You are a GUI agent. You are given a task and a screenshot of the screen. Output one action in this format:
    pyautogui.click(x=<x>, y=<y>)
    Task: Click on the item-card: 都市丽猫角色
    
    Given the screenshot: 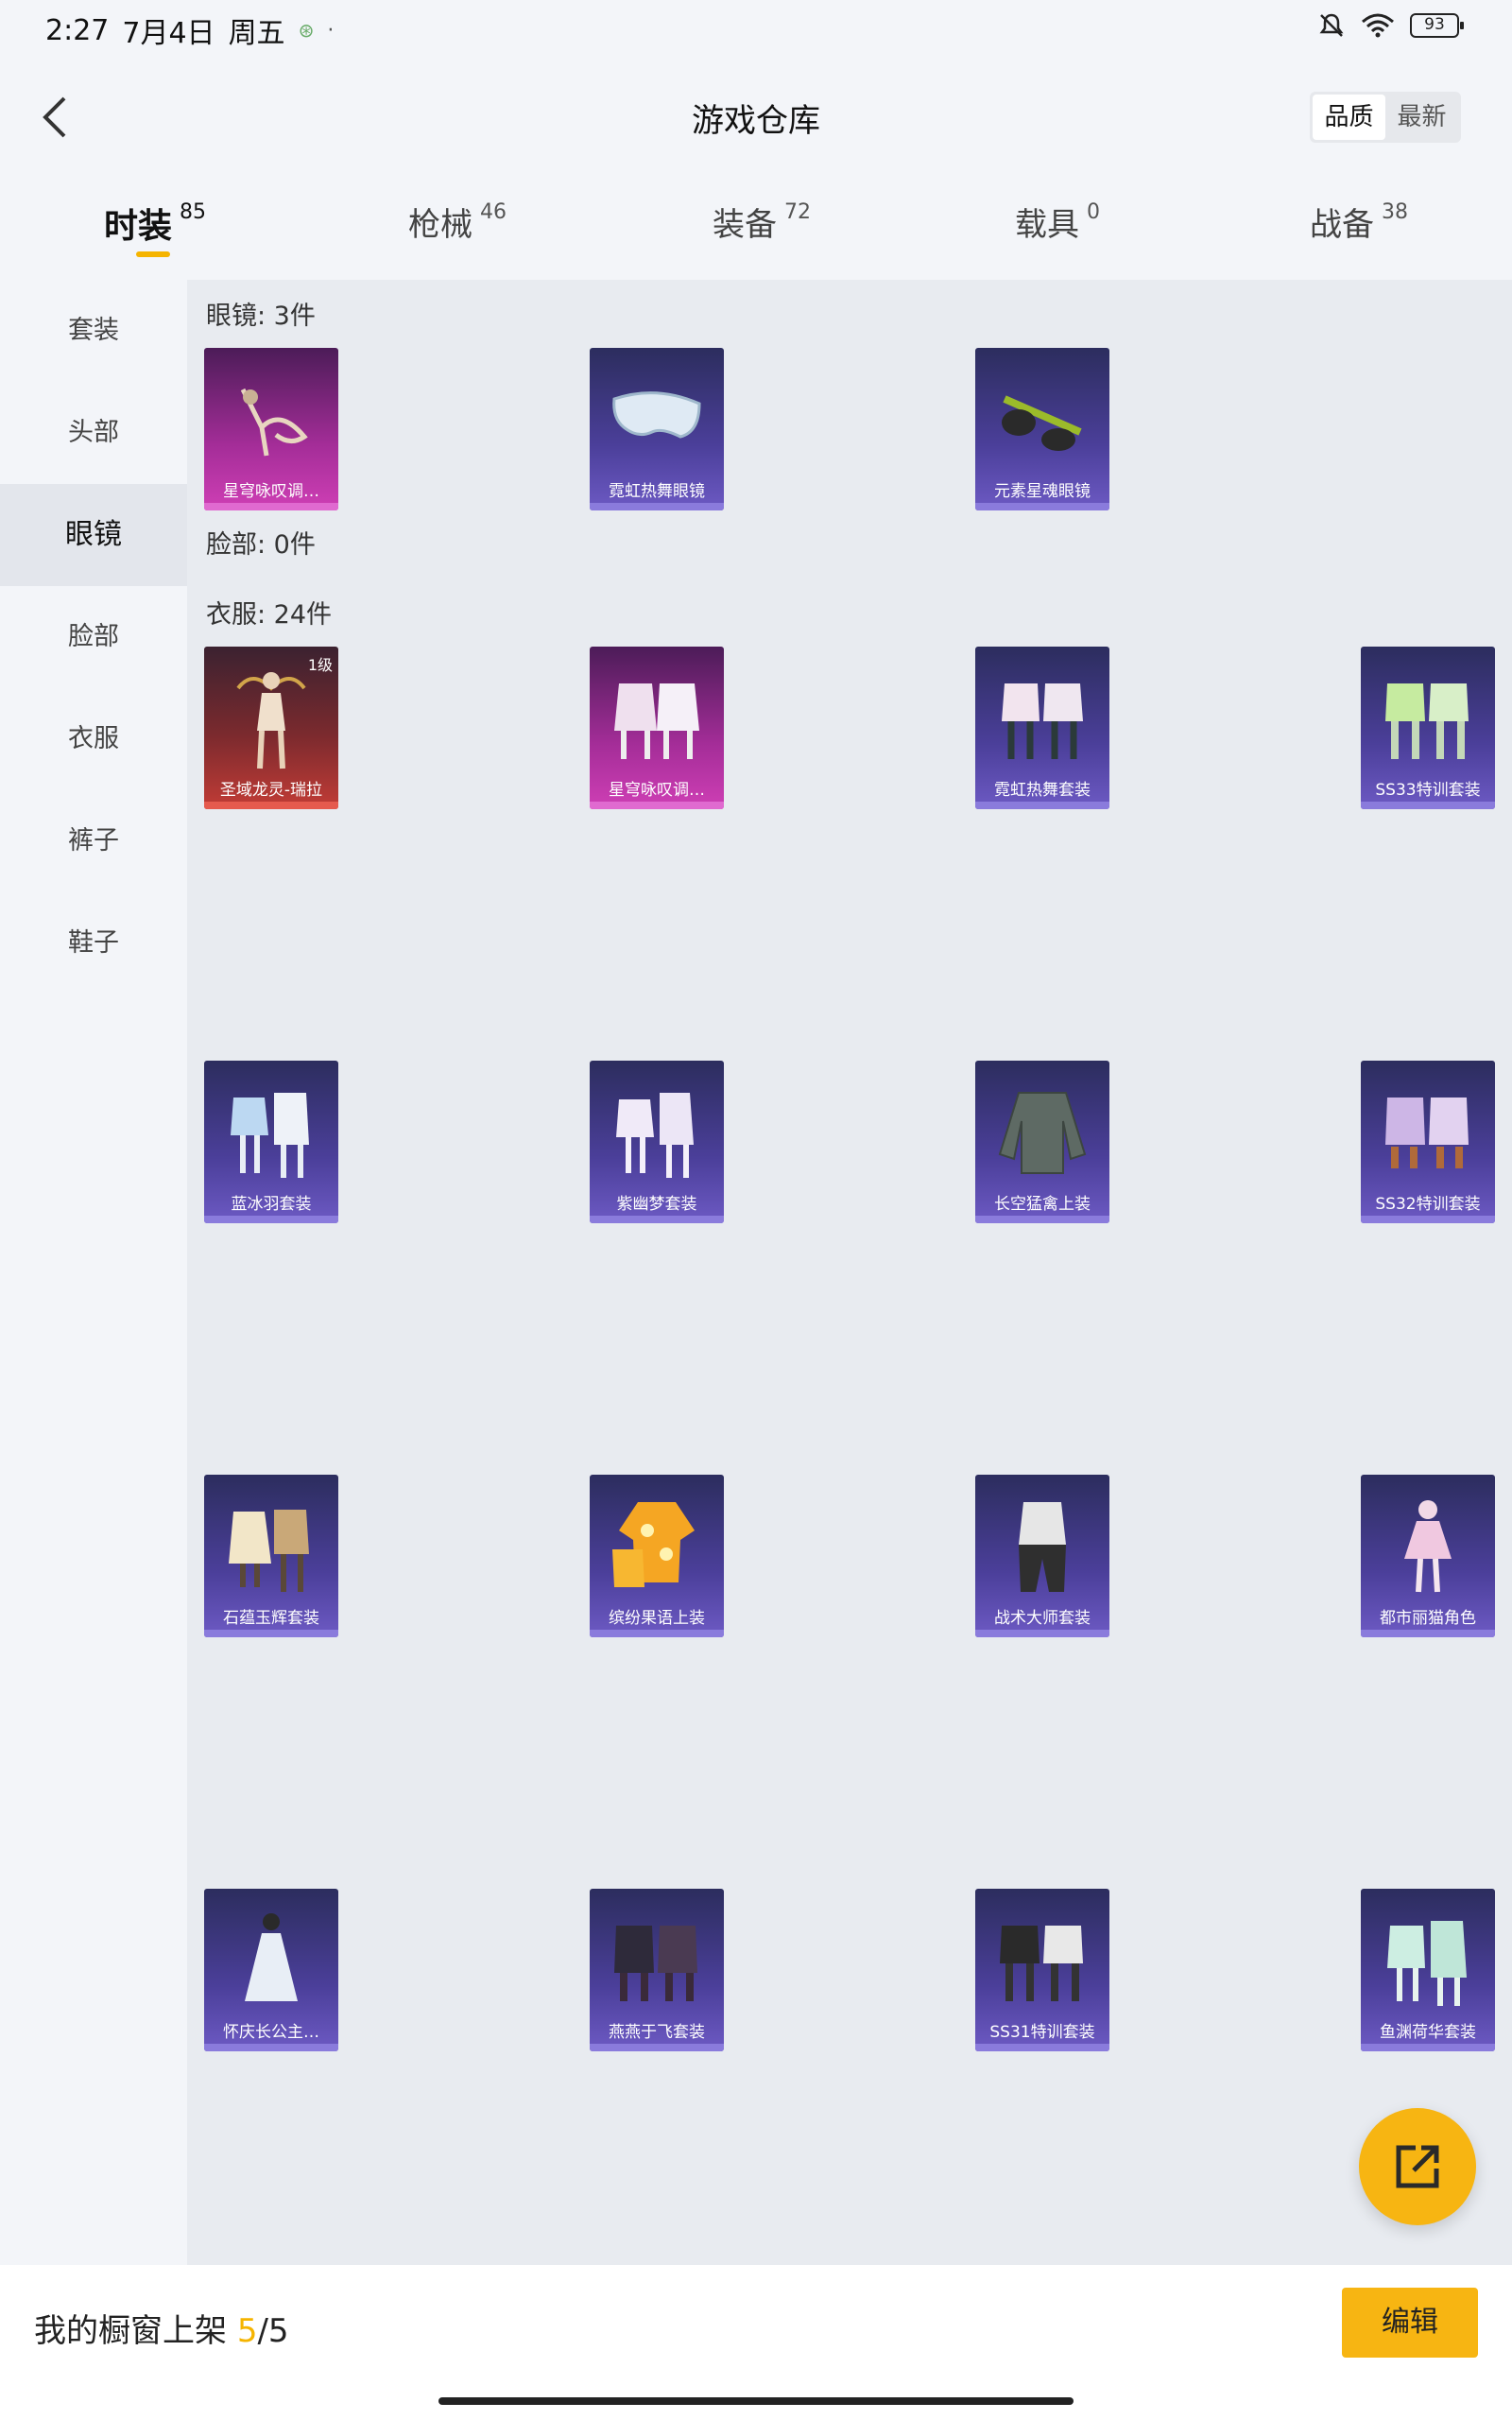 What is the action you would take?
    pyautogui.click(x=1428, y=1556)
    